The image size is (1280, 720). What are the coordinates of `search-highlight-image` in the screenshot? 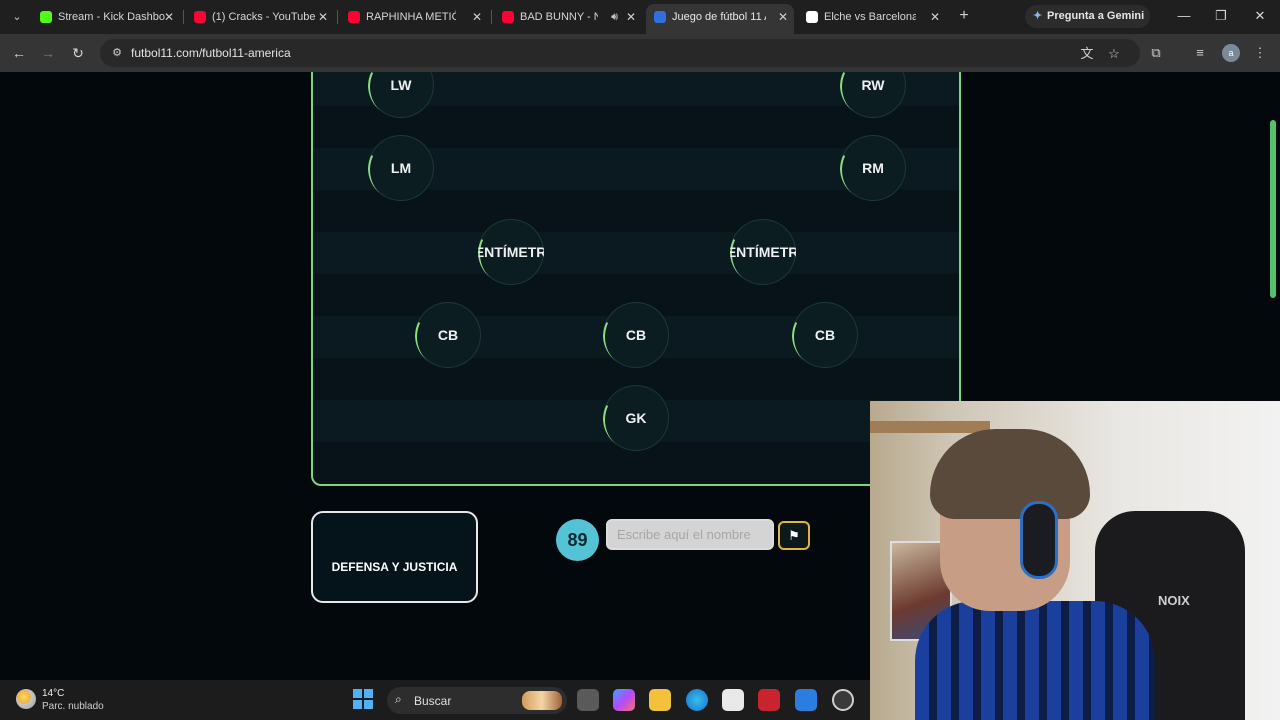 It's located at (542, 700).